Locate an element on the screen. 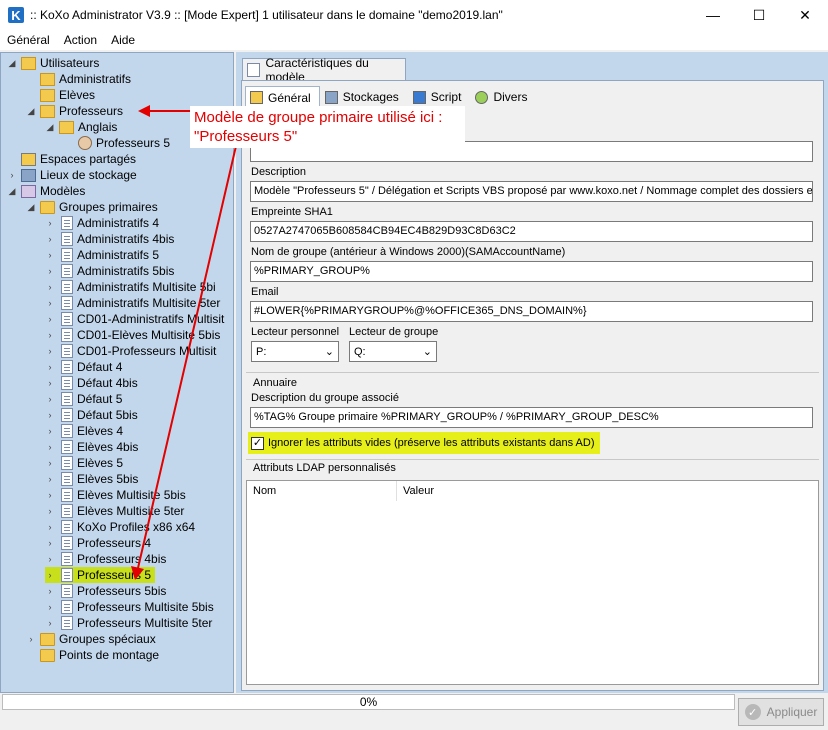 Image resolution: width=828 pixels, height=730 pixels. maximize-button: ☐ is located at coordinates (759, 15).